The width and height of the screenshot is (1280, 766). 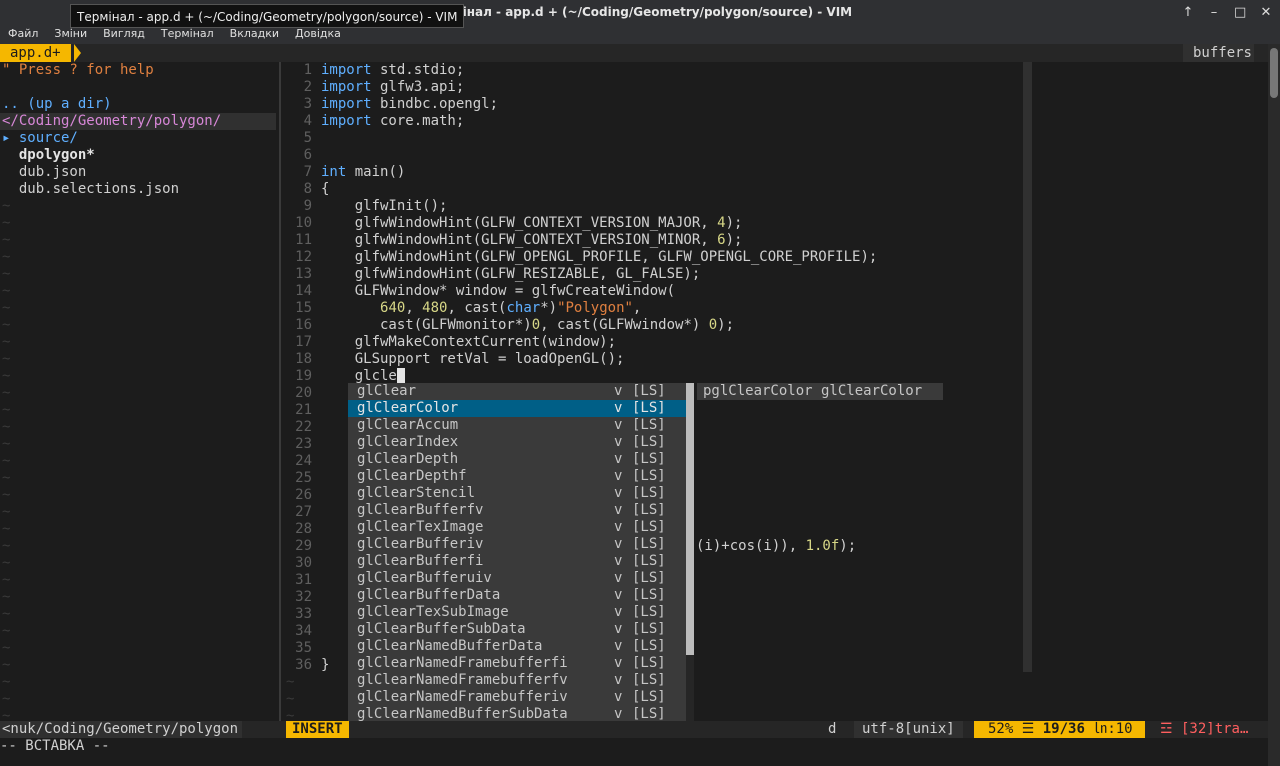 What do you see at coordinates (690, 519) in the screenshot?
I see `completion-scrollbar-thumb` at bounding box center [690, 519].